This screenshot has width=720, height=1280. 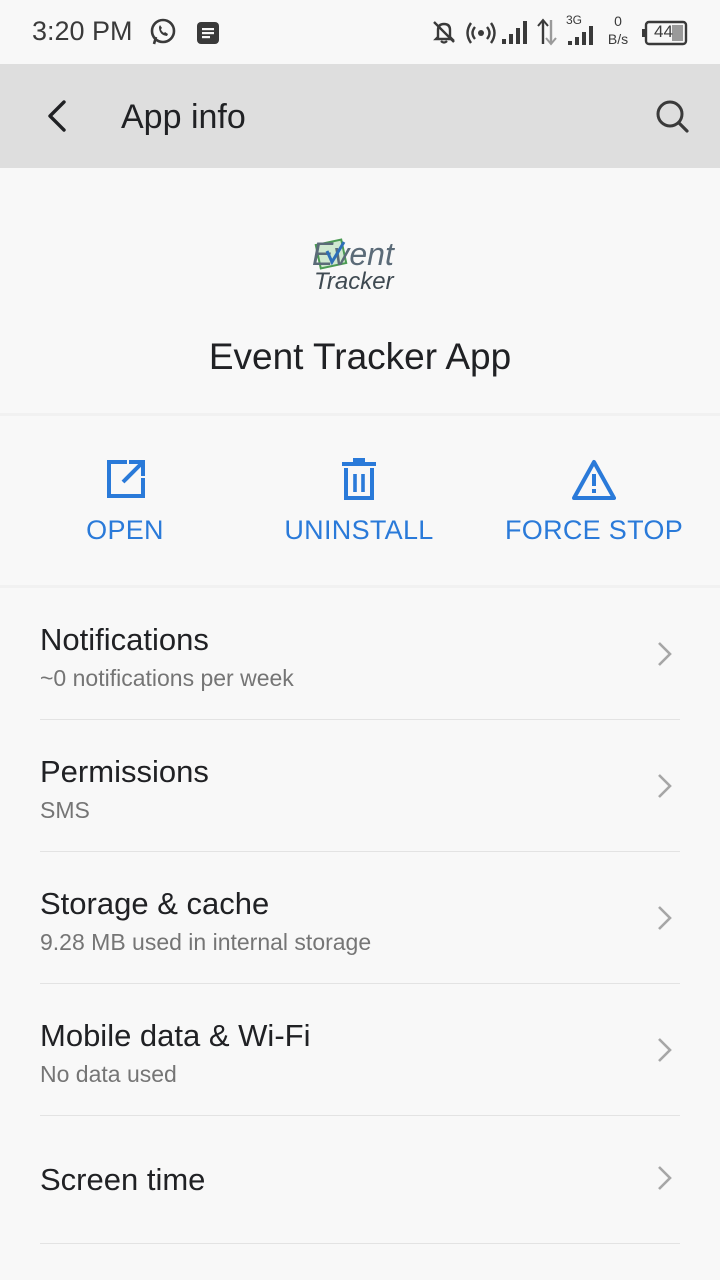 What do you see at coordinates (123, 1179) in the screenshot?
I see `setting-title: Screen time` at bounding box center [123, 1179].